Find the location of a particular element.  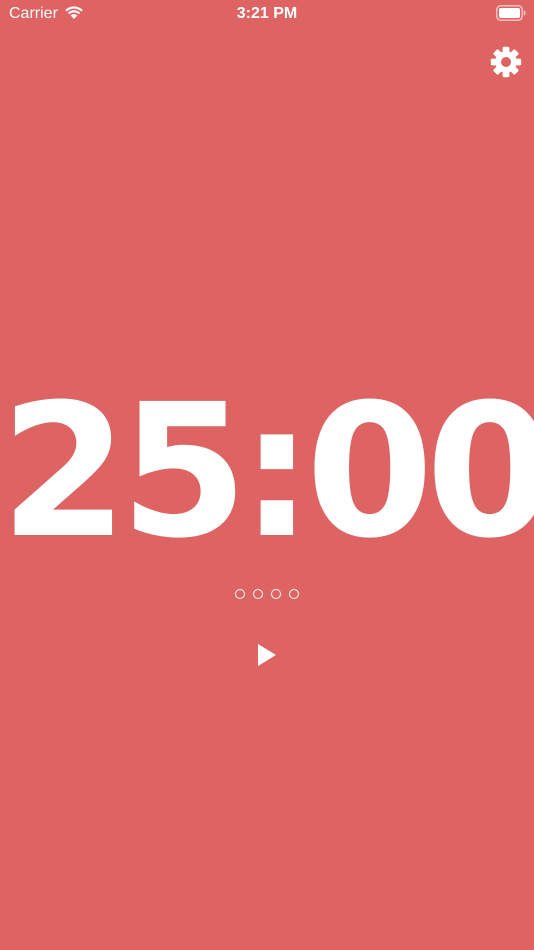

session-progress-dots is located at coordinates (267, 594).